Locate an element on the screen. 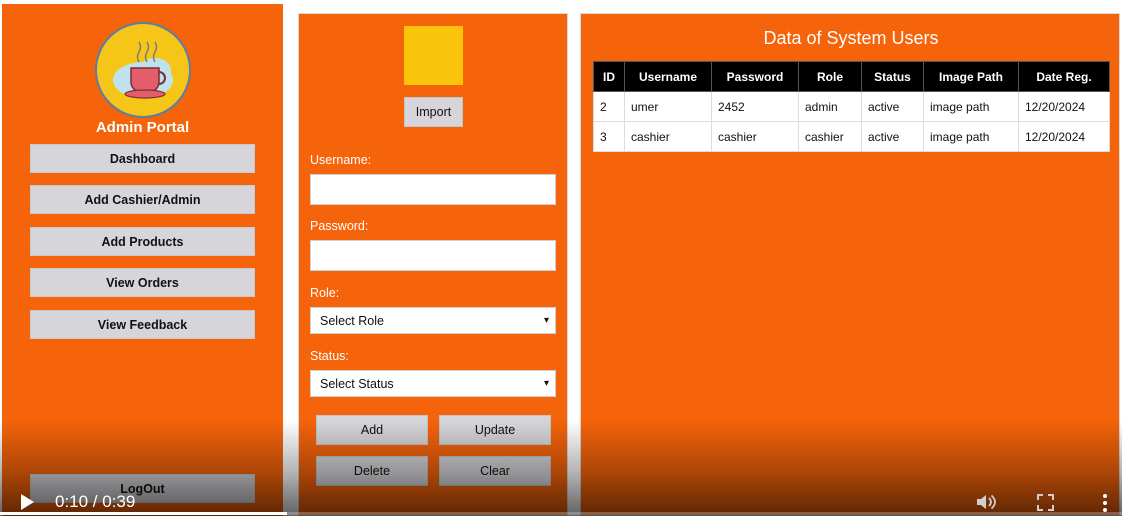  sidebar-item-add-cashier-admin: Add Cashier/Admin is located at coordinates (142, 199).